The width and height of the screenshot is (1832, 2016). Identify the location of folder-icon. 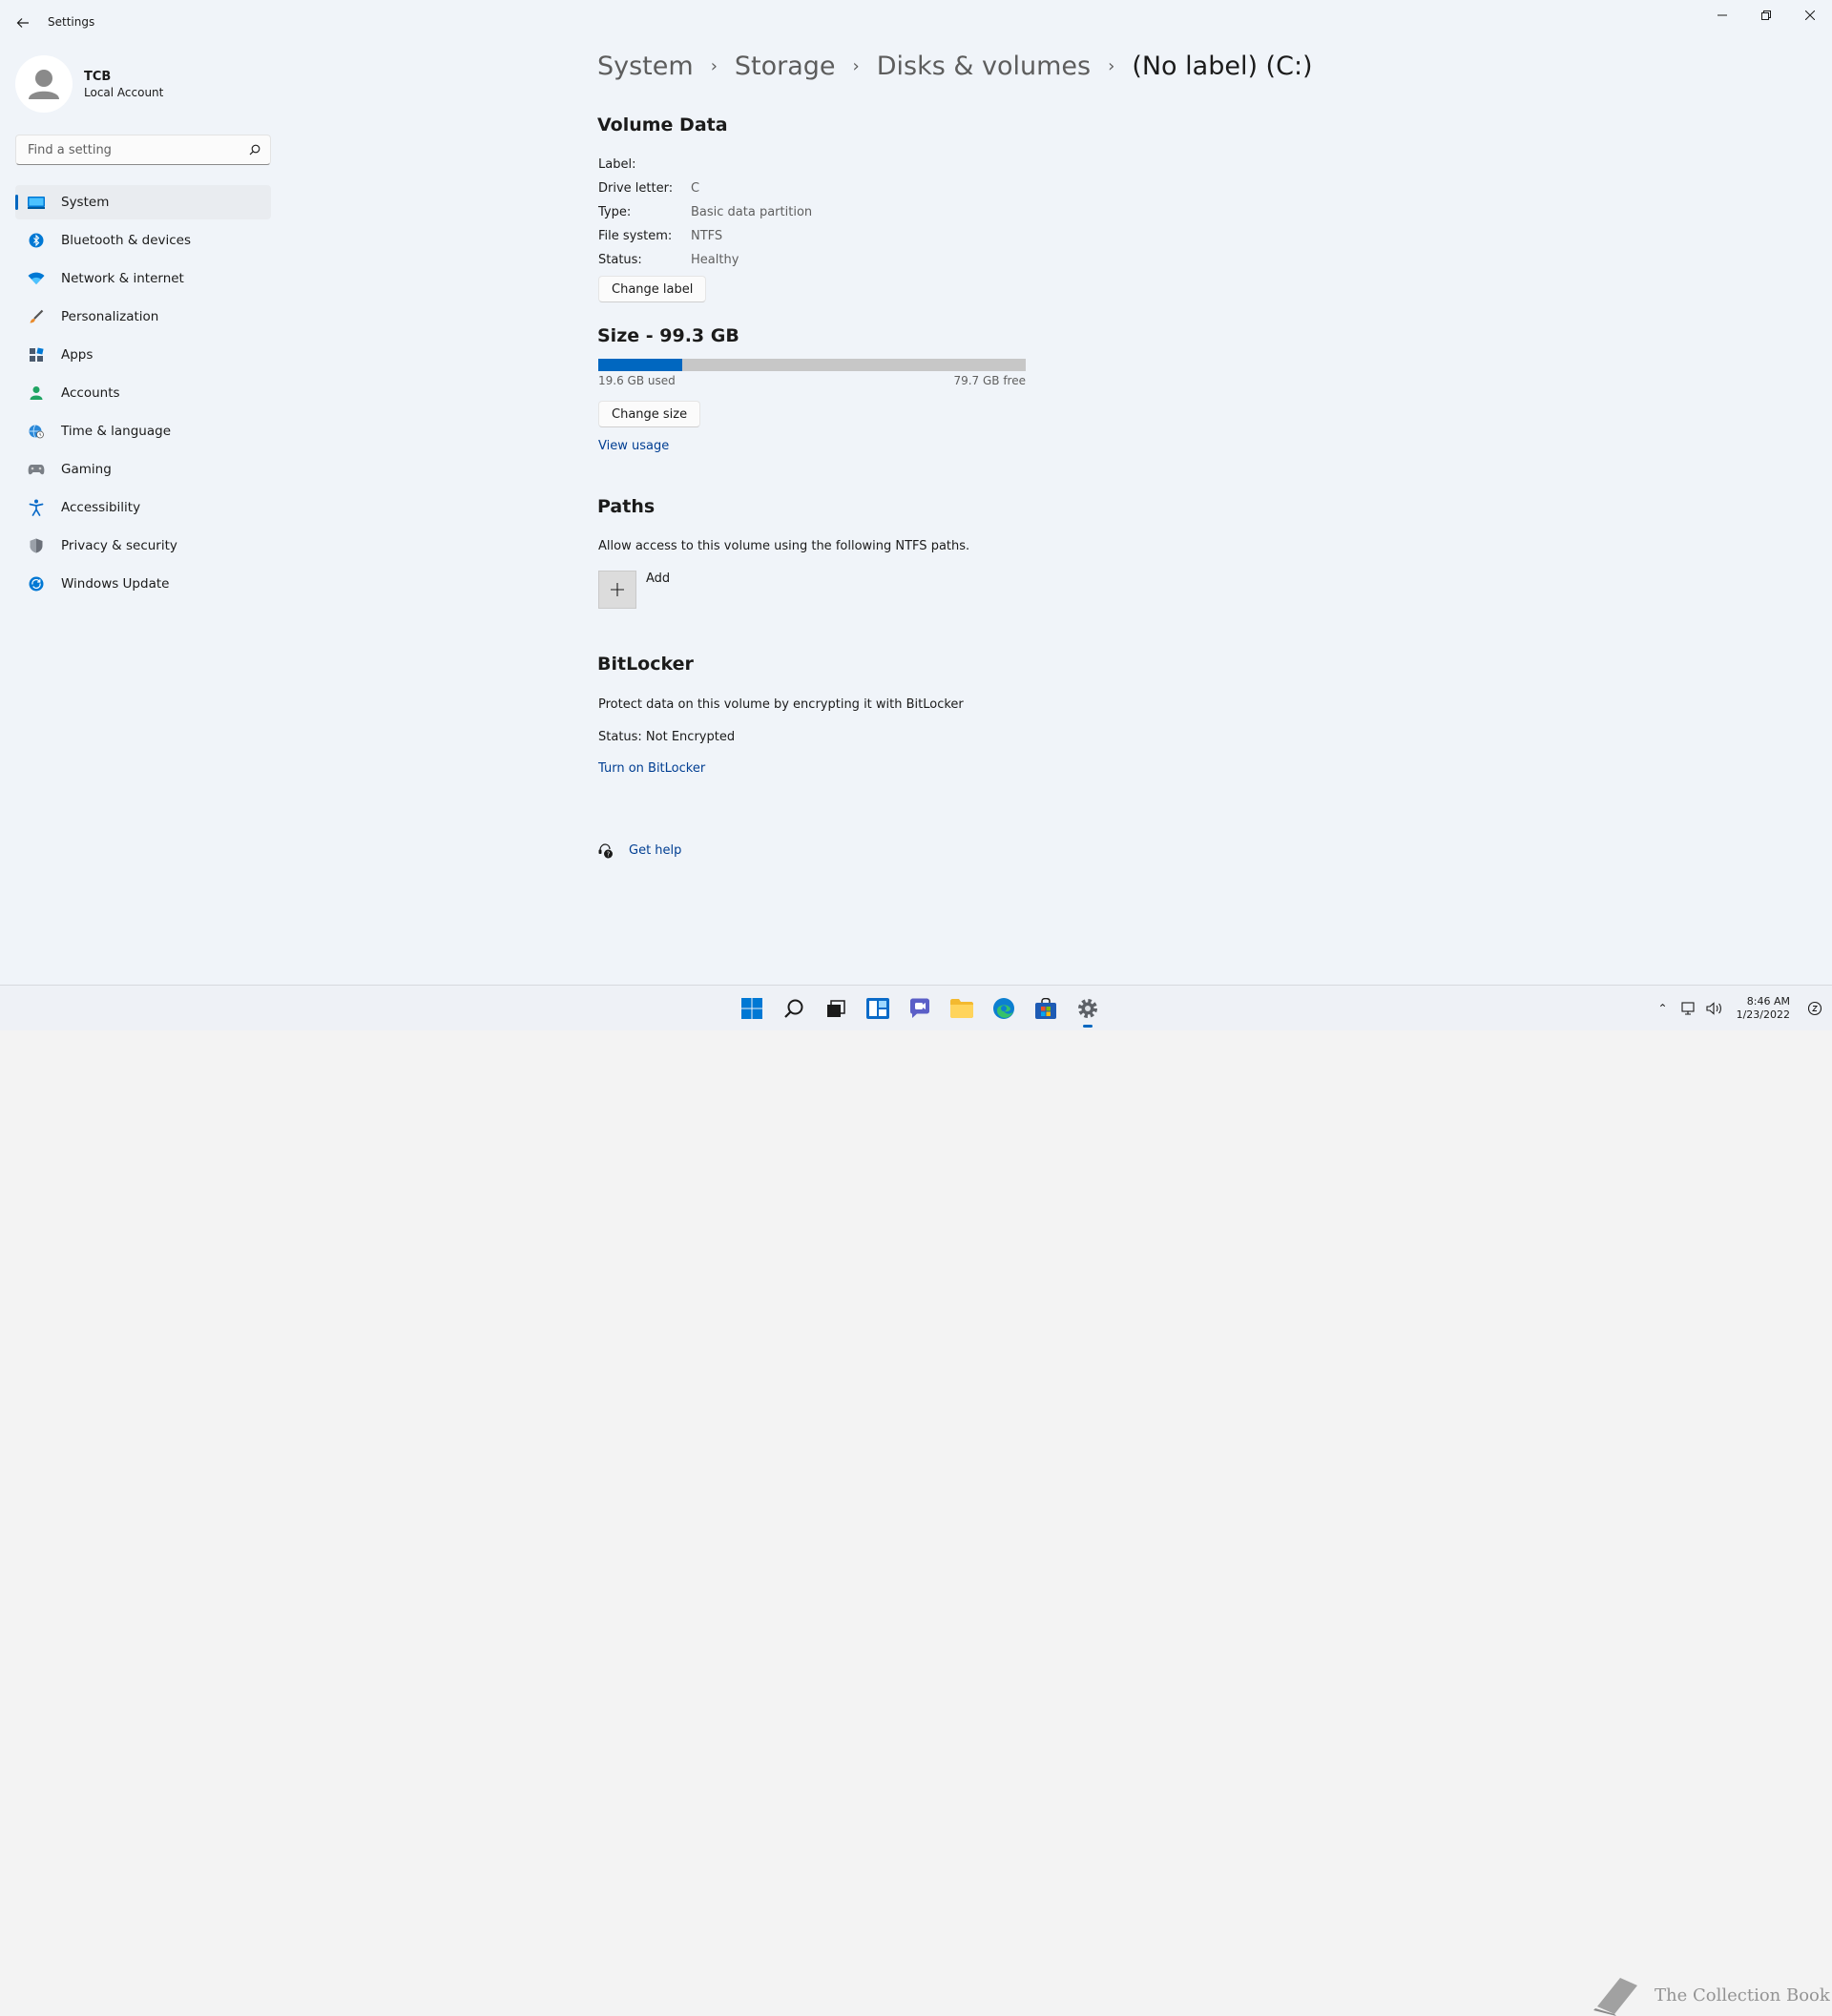
(961, 1008).